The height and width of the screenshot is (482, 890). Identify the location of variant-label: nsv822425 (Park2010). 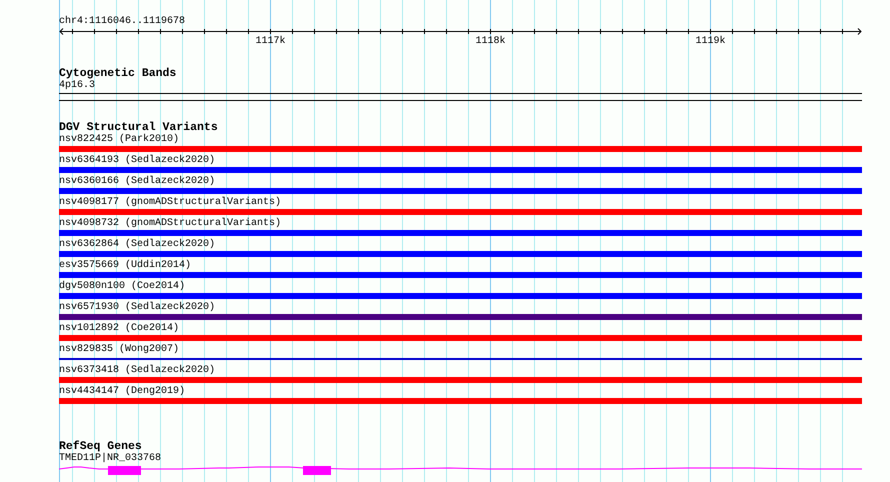
(119, 139).